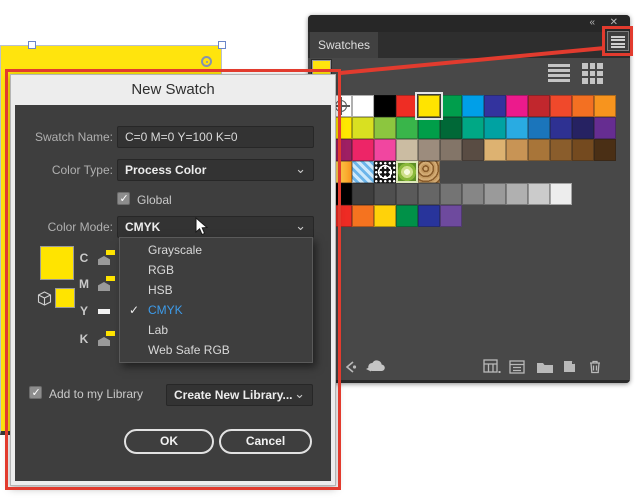 Image resolution: width=639 pixels, height=502 pixels. What do you see at coordinates (216, 290) in the screenshot?
I see `color-mode-menu-item: ✓HSB` at bounding box center [216, 290].